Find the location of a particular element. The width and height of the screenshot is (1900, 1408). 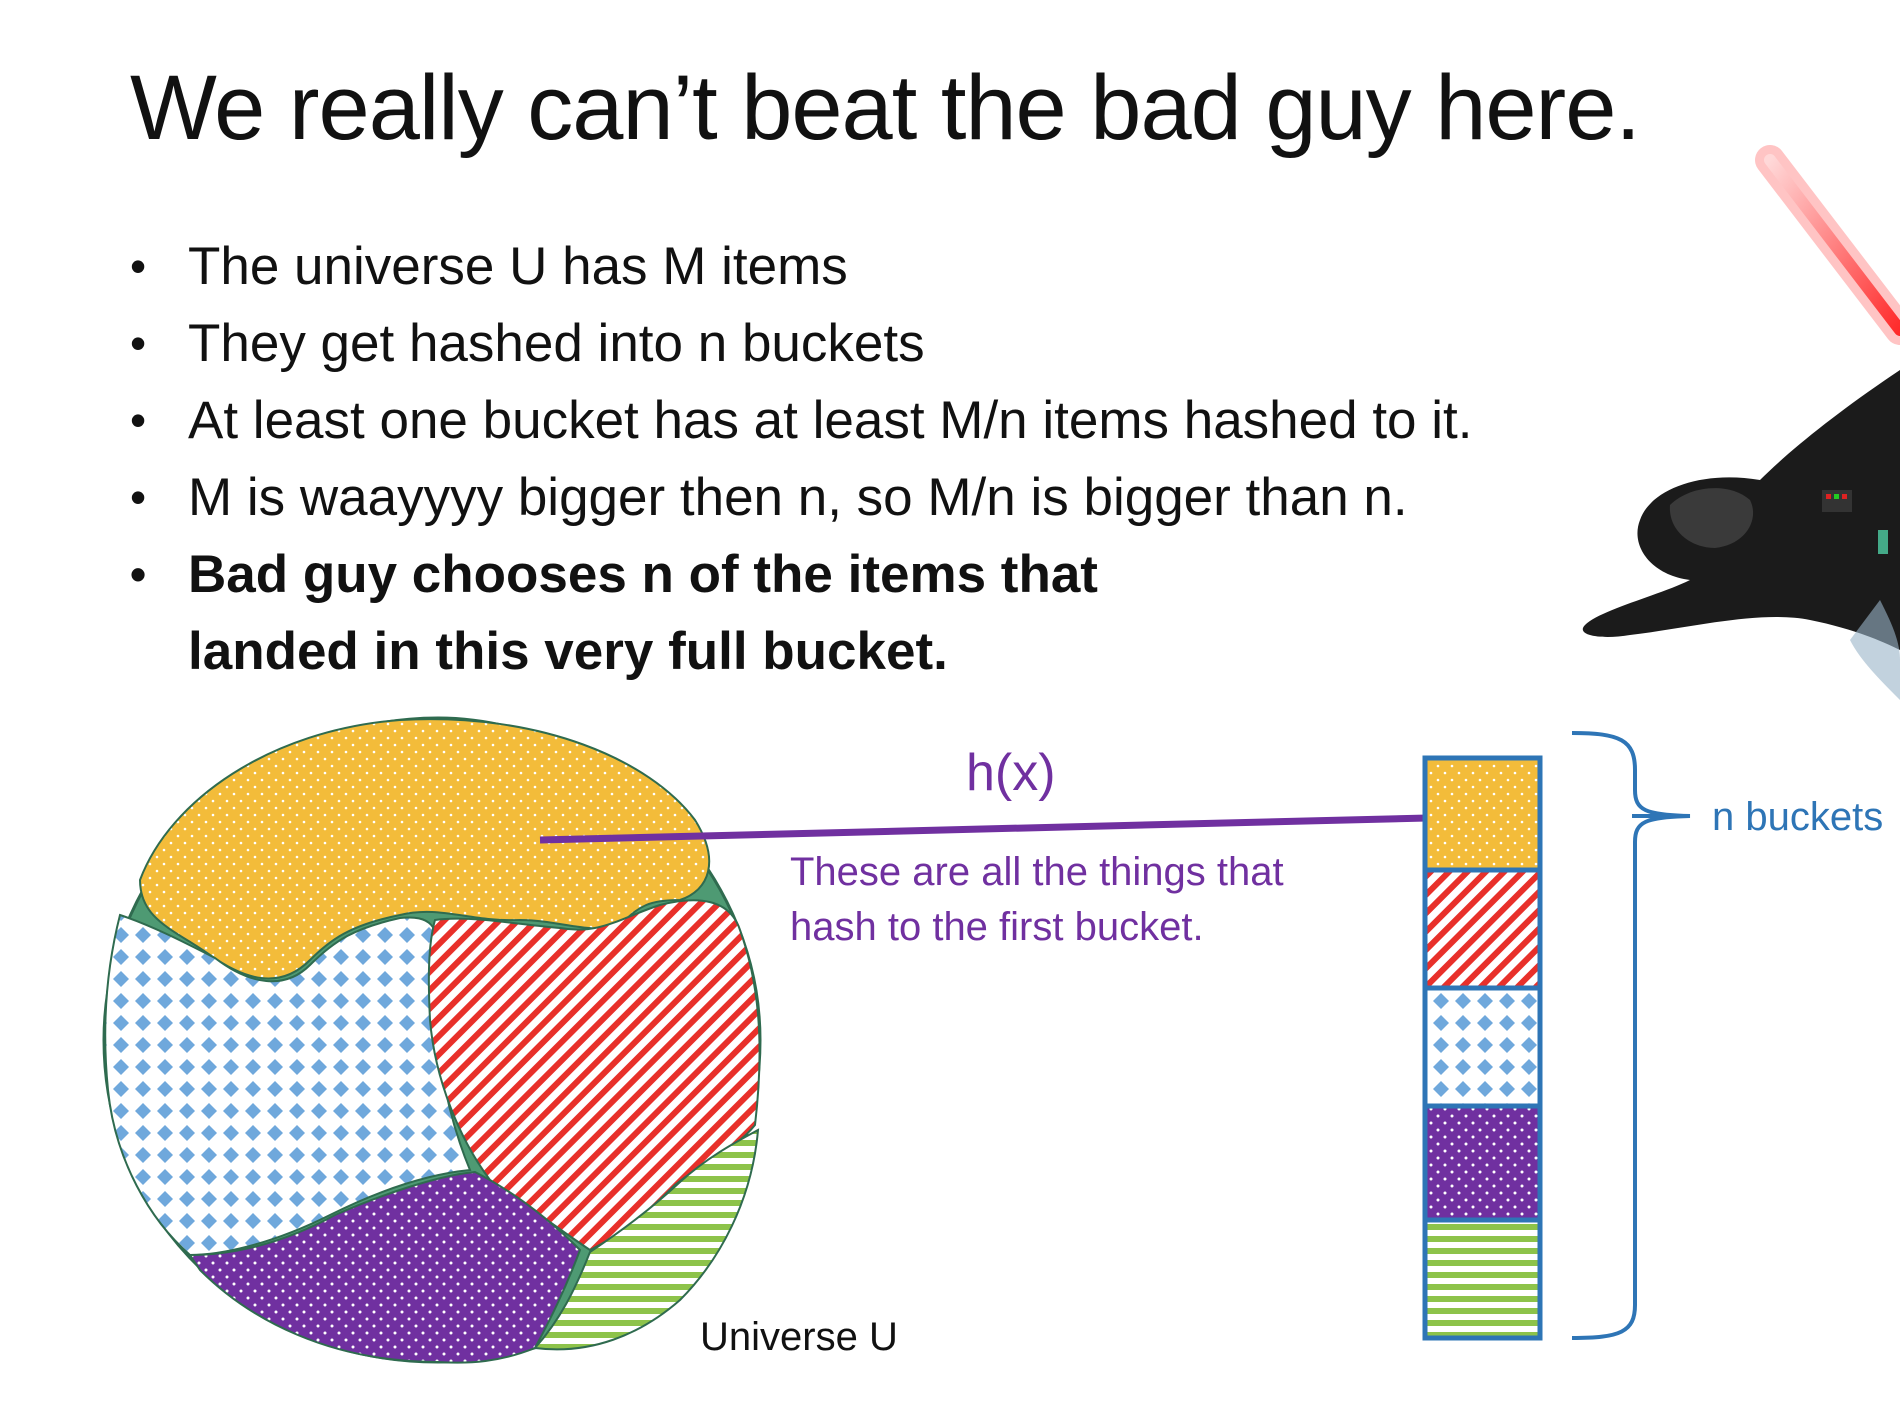

universe-label: Universe U is located at coordinates (799, 1337).